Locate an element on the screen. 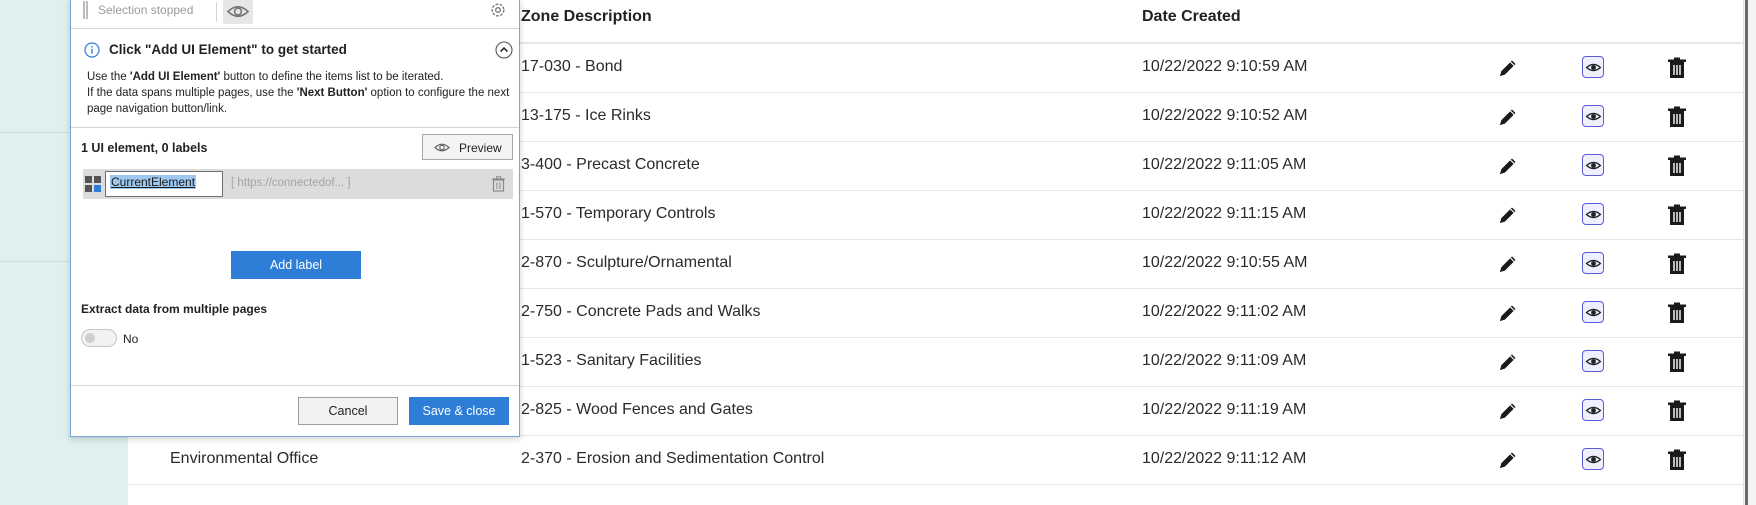 This screenshot has height=505, width=1756. preview-label: Preview is located at coordinates (480, 148).